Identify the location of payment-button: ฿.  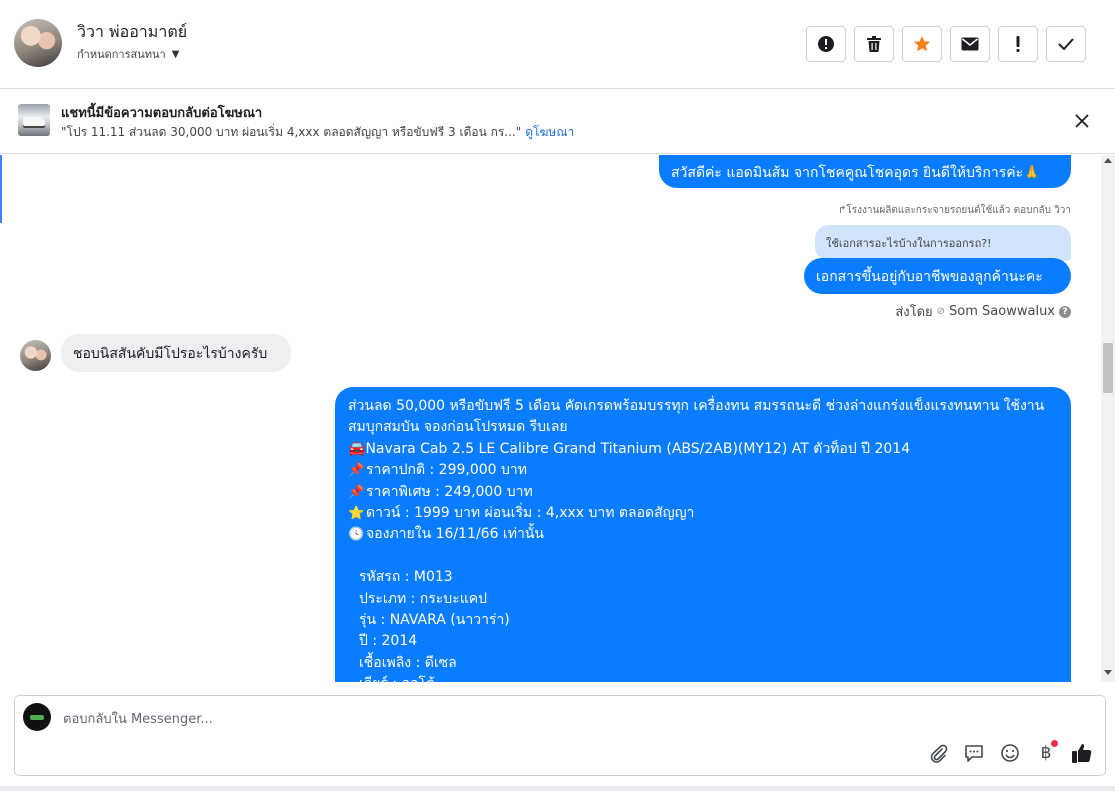
(1046, 753).